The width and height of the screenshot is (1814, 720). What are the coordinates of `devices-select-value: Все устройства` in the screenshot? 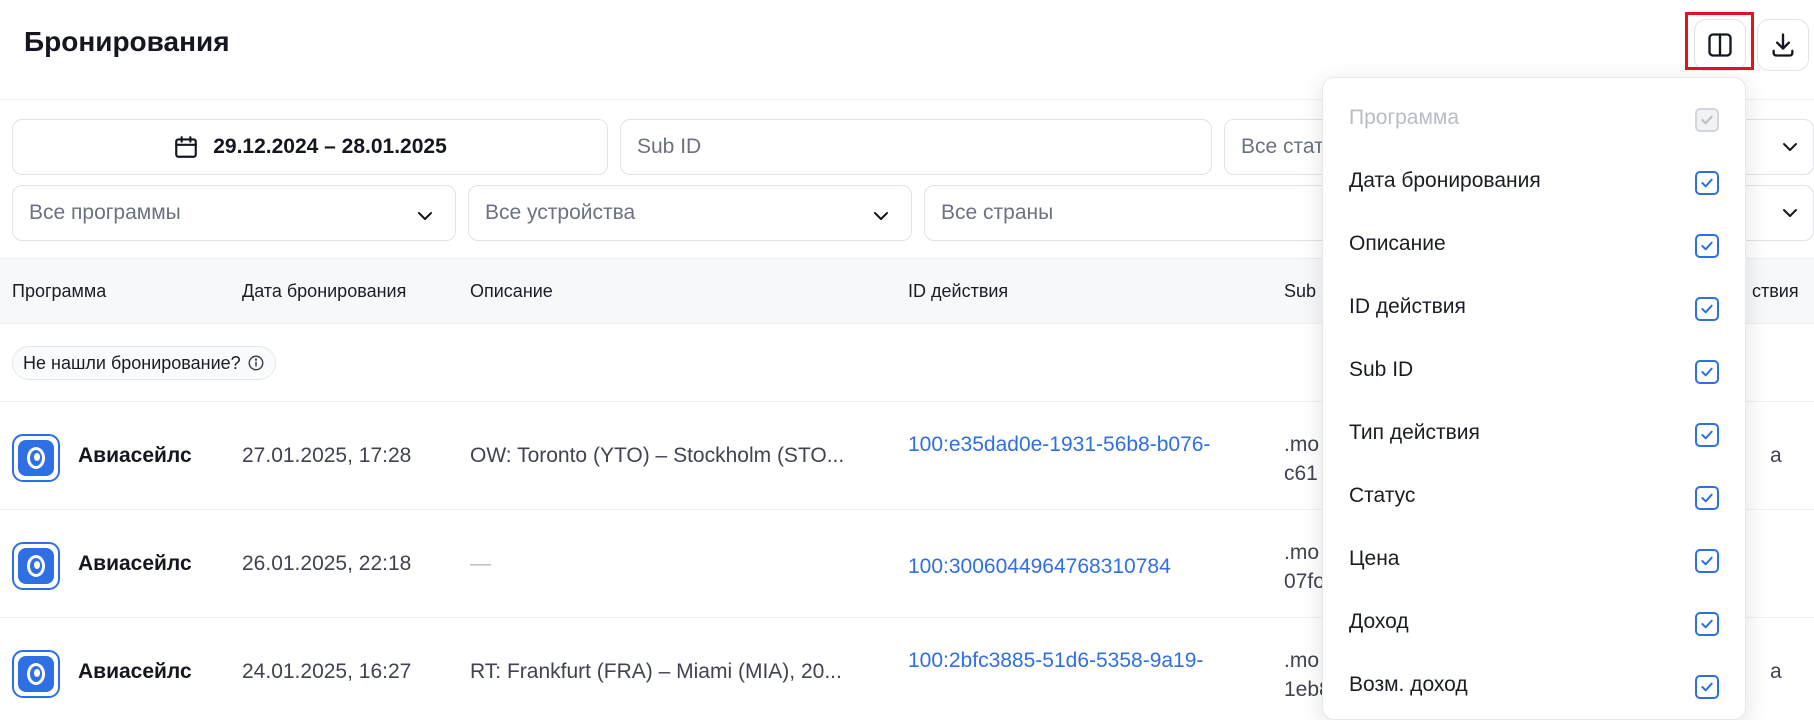 It's located at (560, 212).